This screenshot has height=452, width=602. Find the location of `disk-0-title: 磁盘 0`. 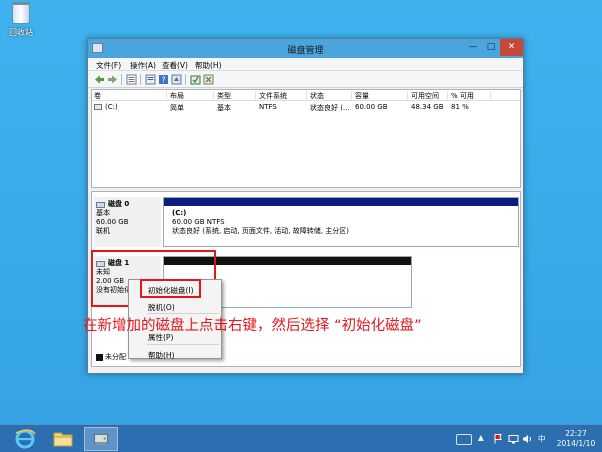

disk-0-title: 磁盘 0 is located at coordinates (127, 204).